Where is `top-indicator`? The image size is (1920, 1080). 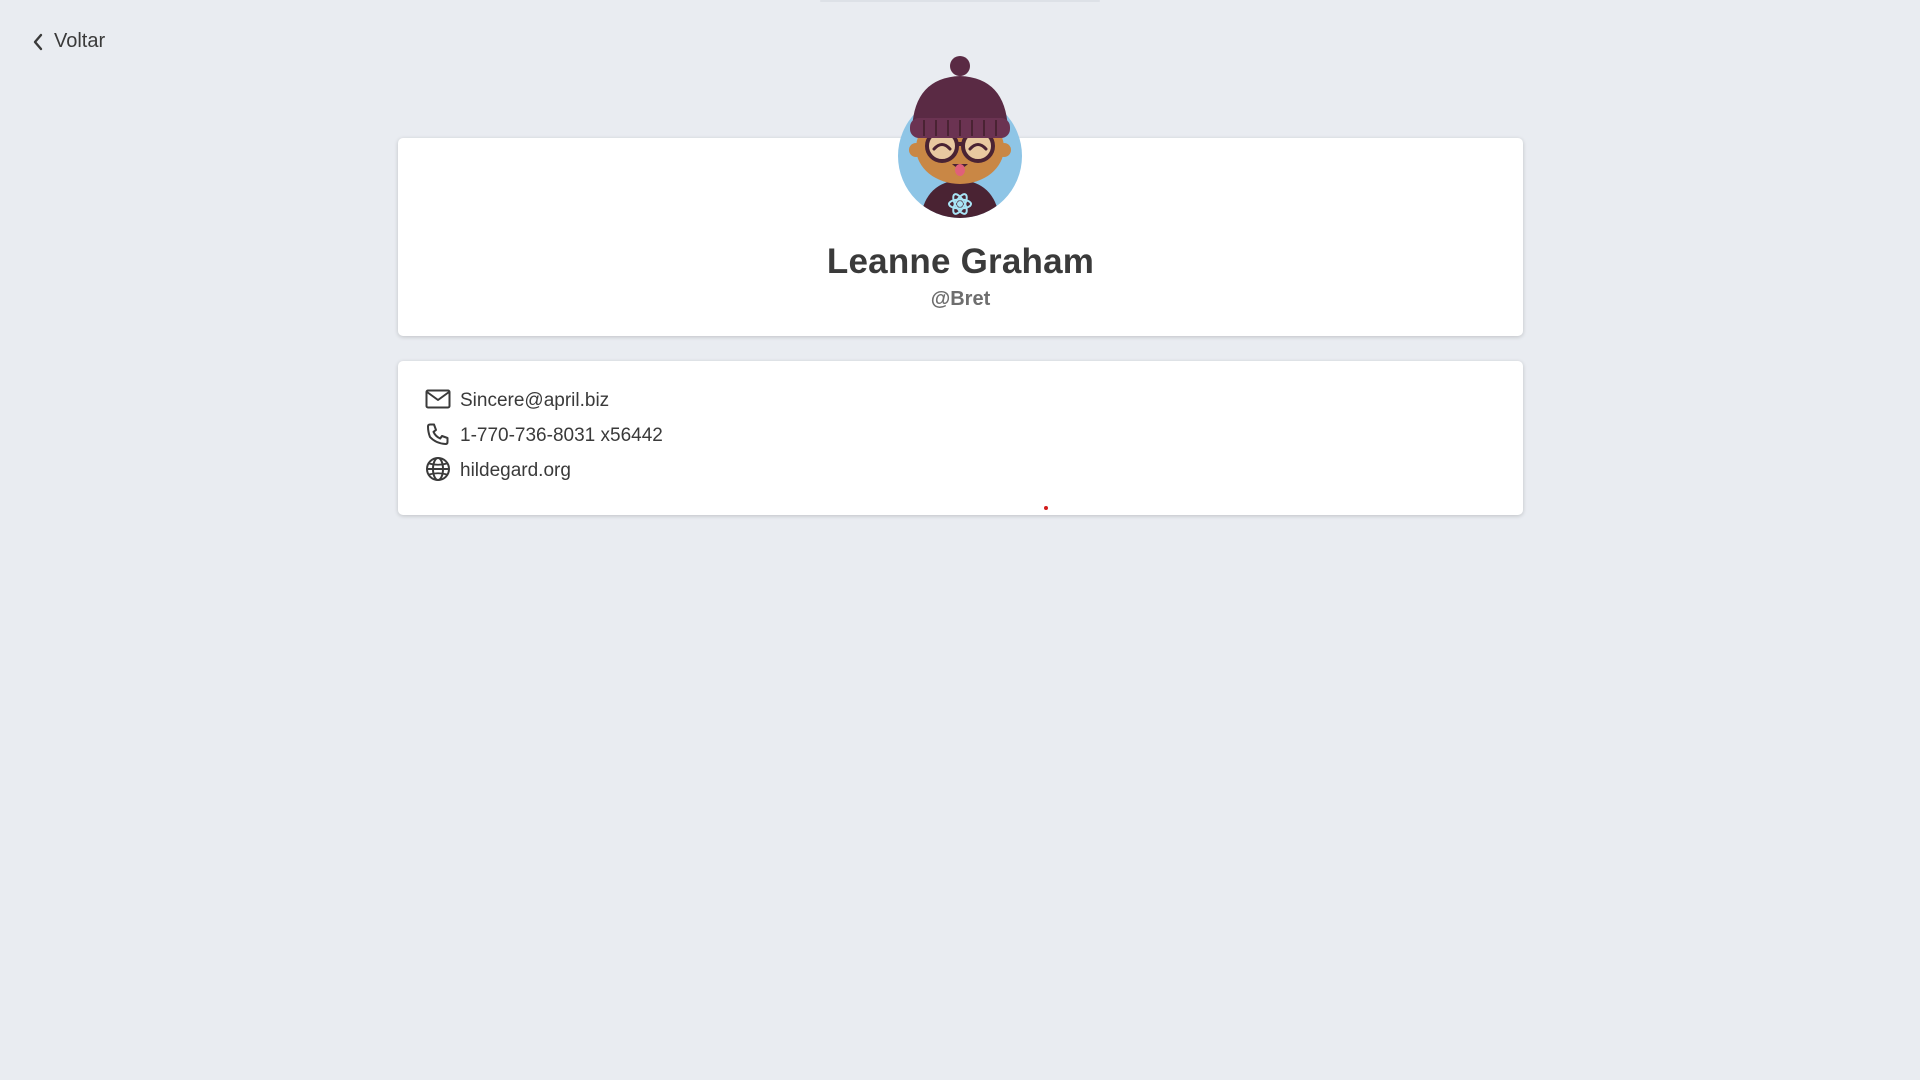 top-indicator is located at coordinates (960, 1).